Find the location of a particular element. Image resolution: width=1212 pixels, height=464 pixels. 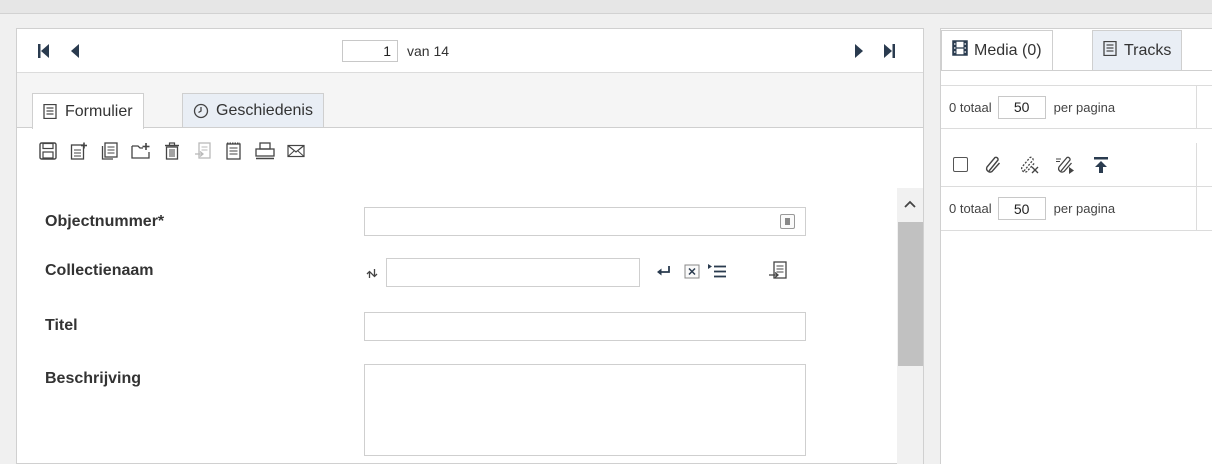

collectienaam-input is located at coordinates (513, 272).